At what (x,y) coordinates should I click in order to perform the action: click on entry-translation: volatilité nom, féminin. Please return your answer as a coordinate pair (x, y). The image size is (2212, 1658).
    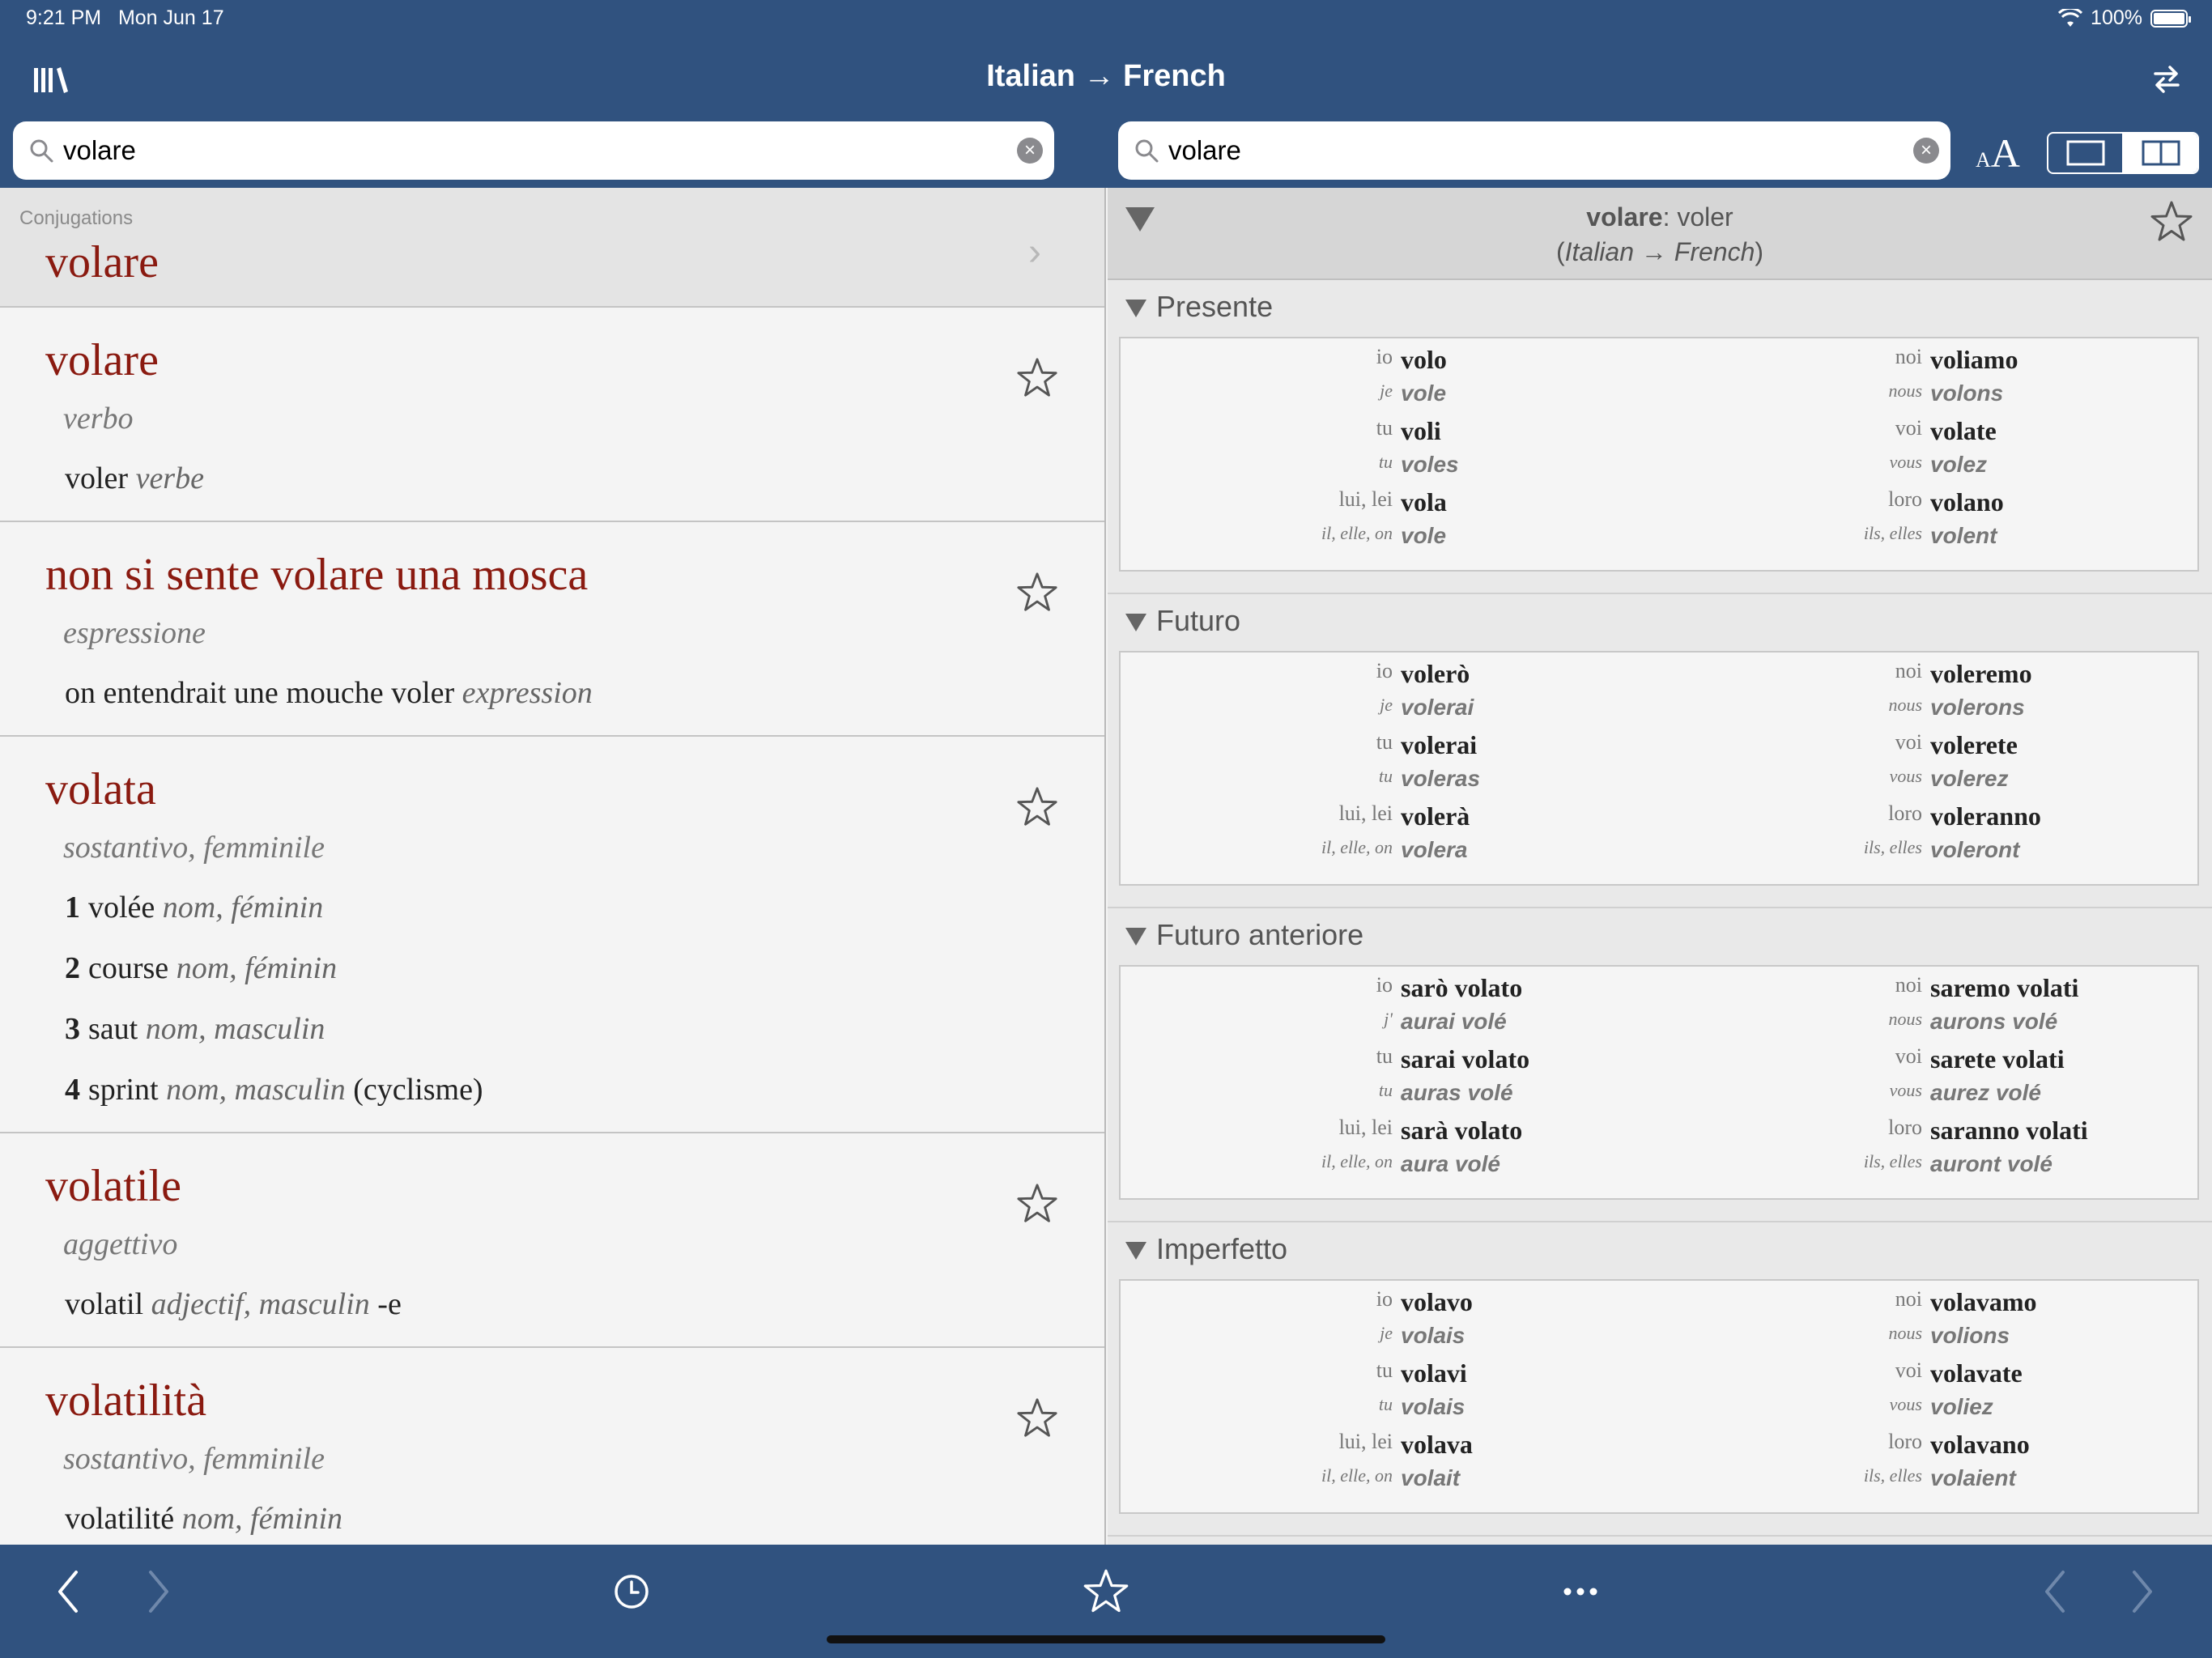
    Looking at the image, I should click on (574, 1517).